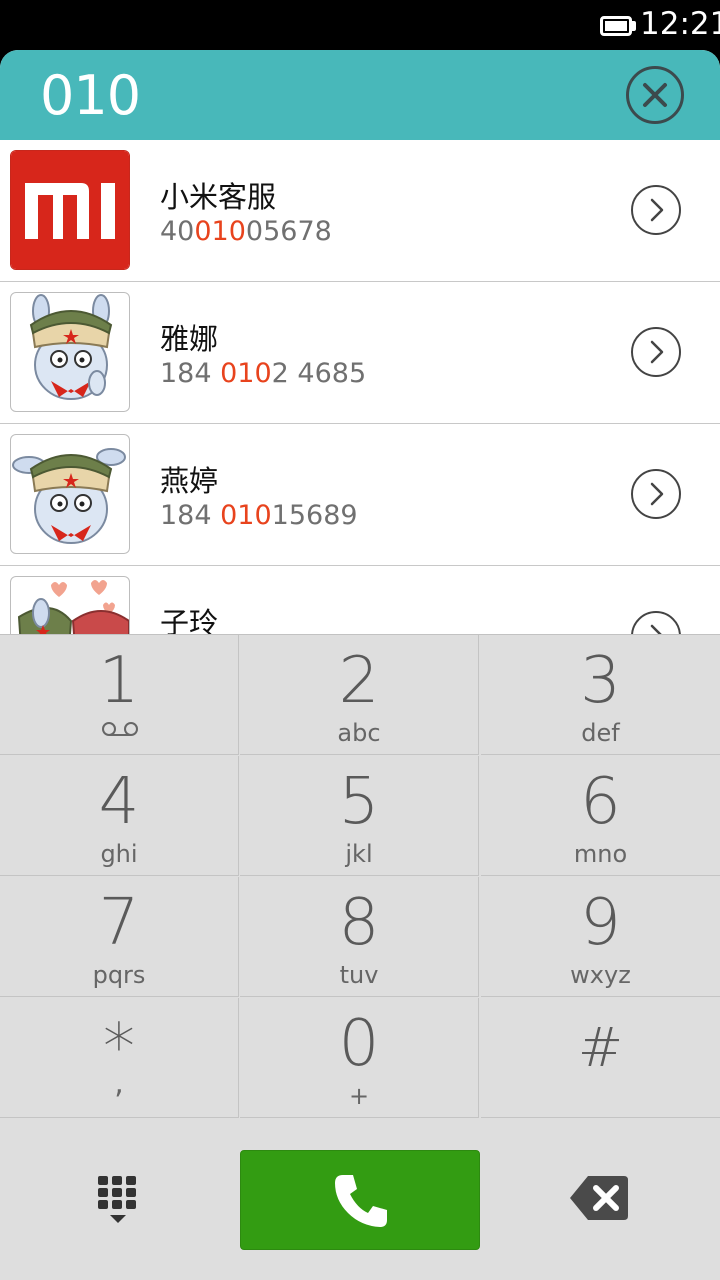  I want to click on contact-row: 雅娜 184 0102 4685, so click(360, 353).